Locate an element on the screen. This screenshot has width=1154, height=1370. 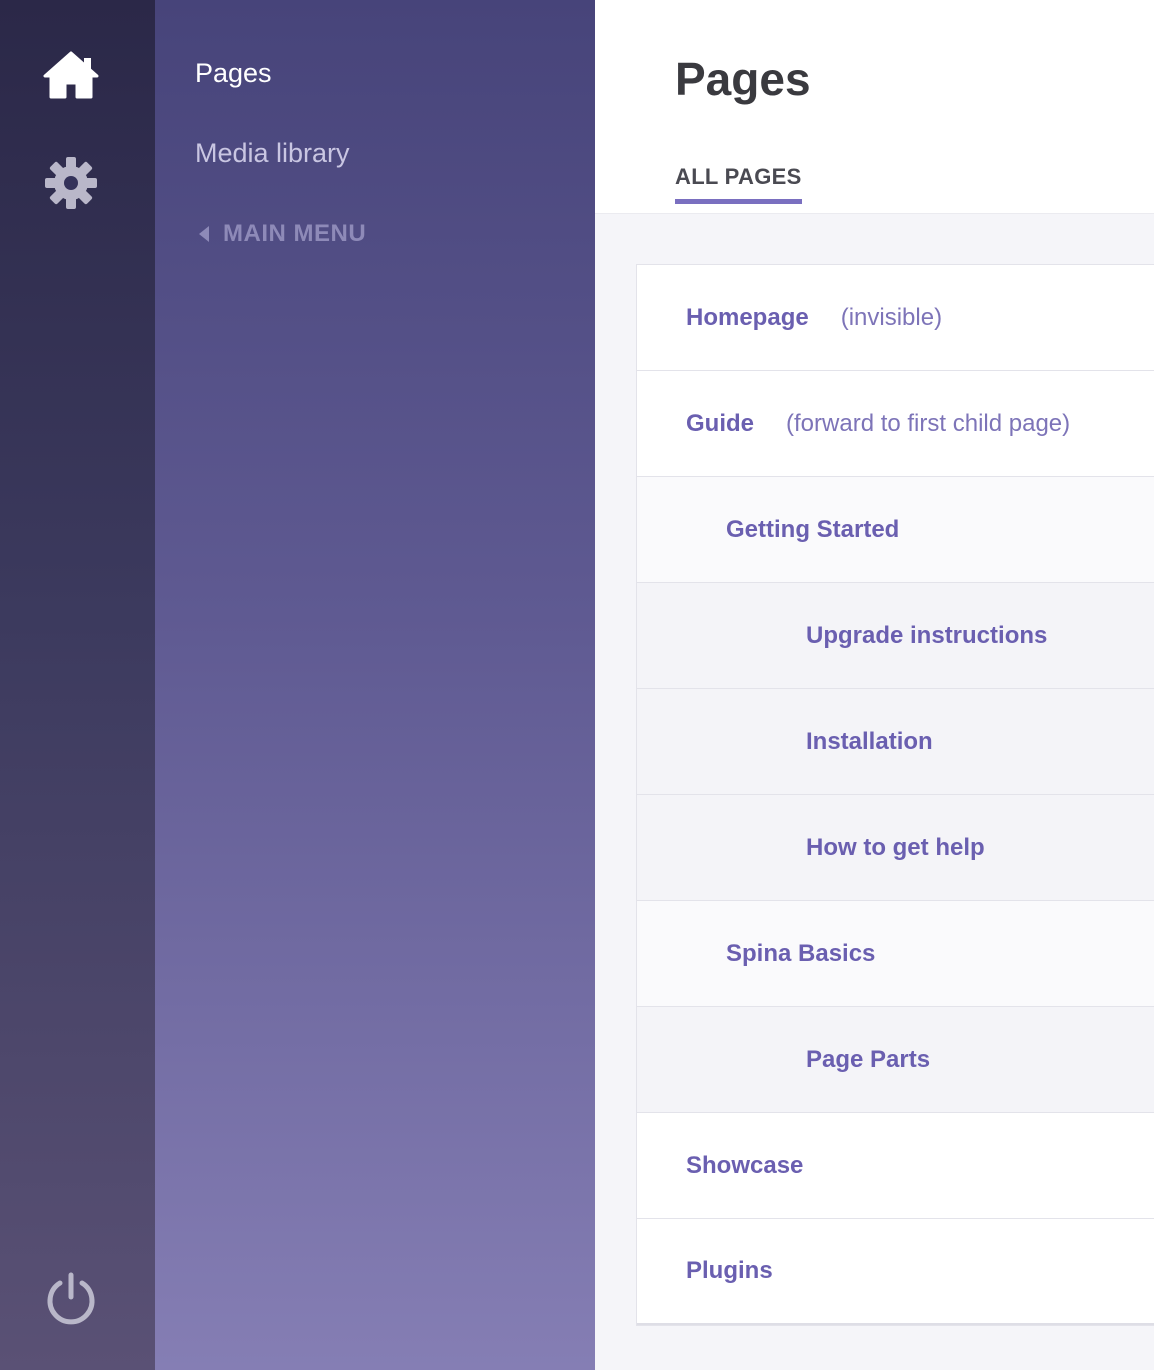
page-row: Getting Started is located at coordinates (895, 530).